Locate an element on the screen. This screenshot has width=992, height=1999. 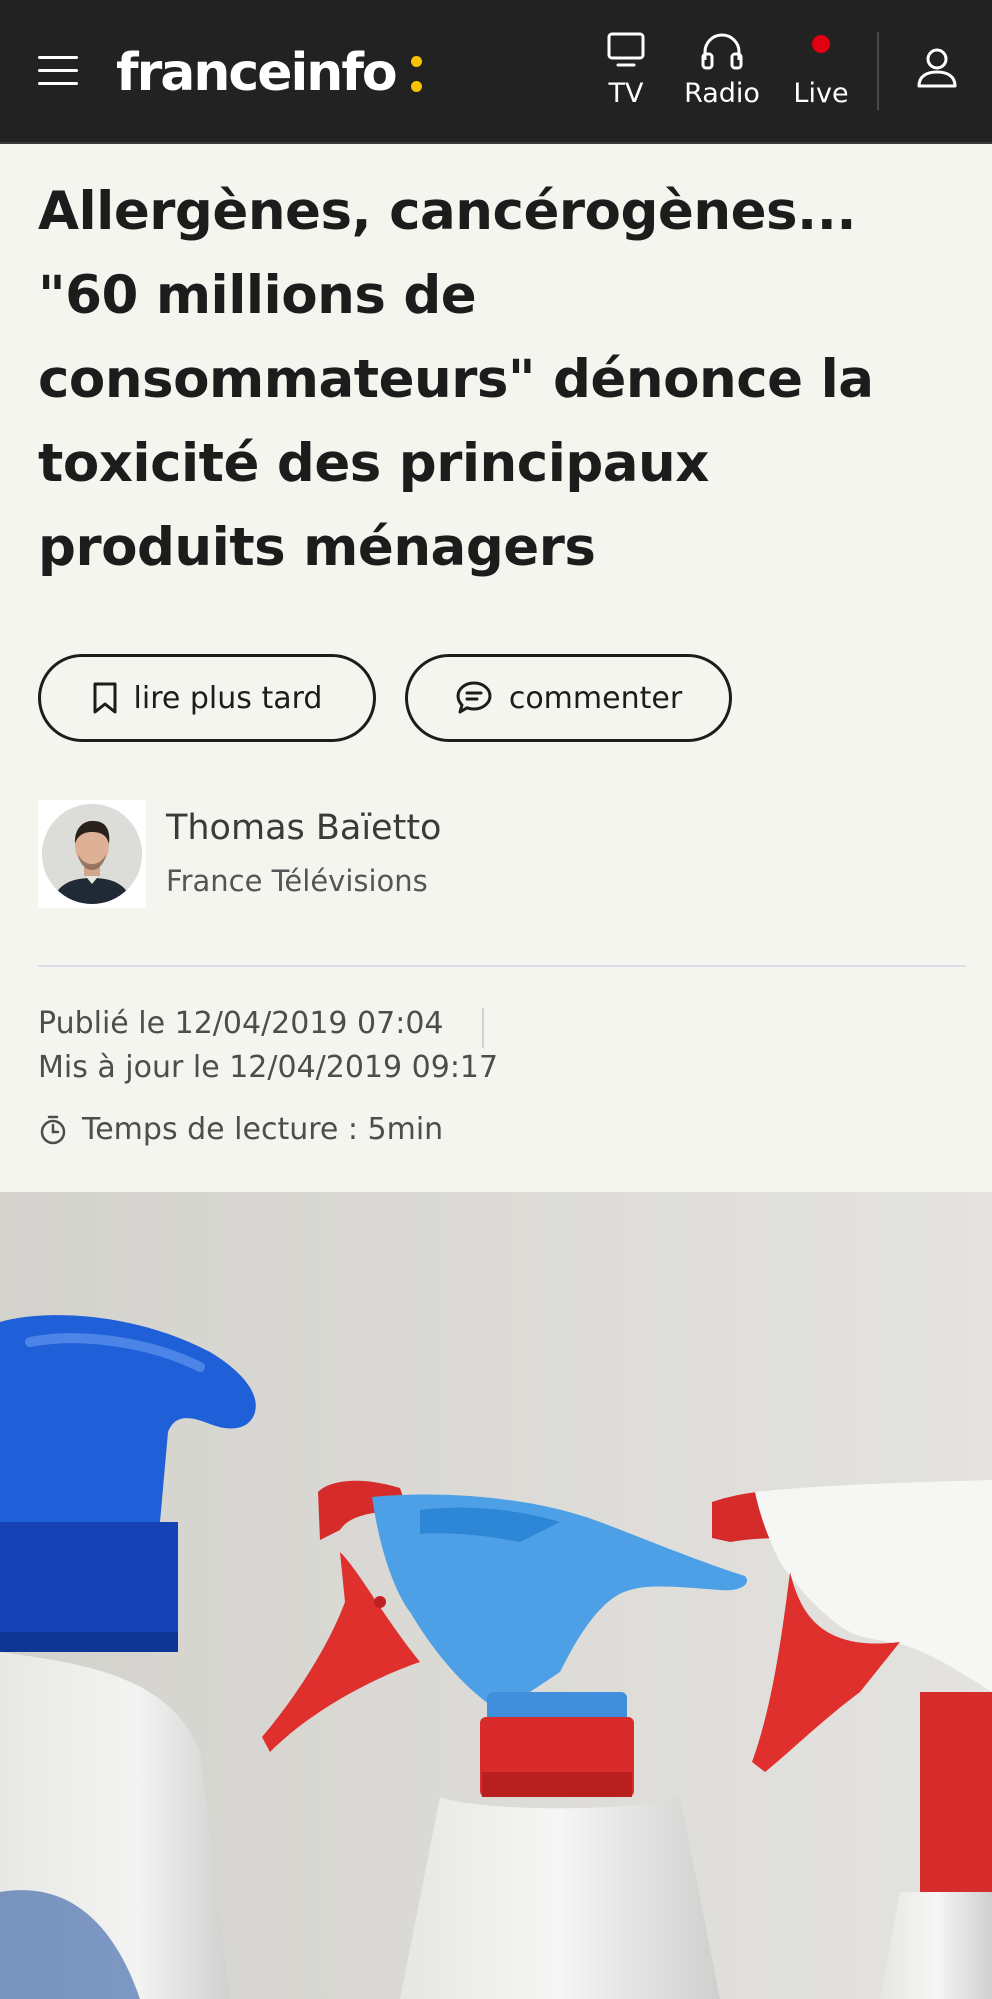
comment-button: commenter is located at coordinates (568, 698).